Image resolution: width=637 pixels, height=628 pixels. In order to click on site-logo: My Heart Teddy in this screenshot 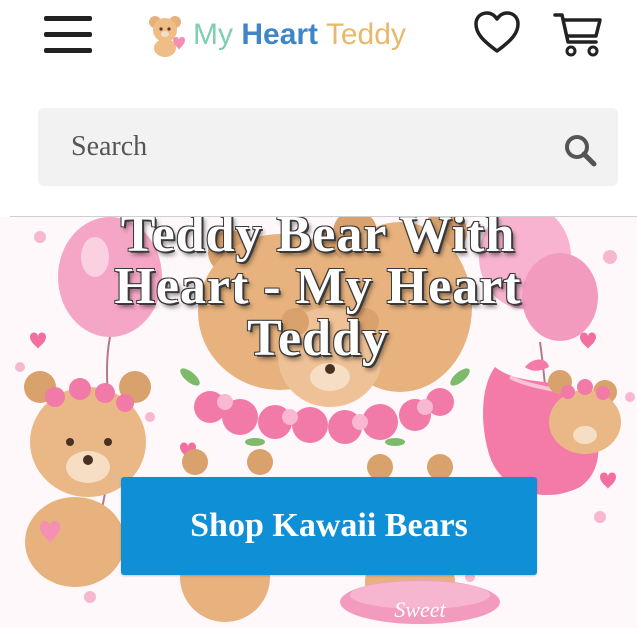, I will do `click(274, 35)`.